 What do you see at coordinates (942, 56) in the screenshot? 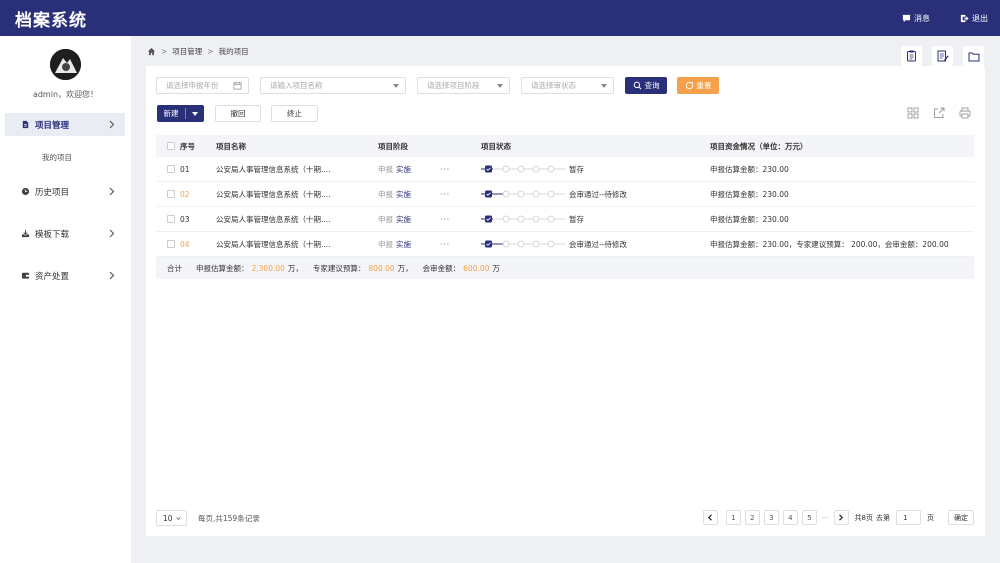
I see `edit-document-button` at bounding box center [942, 56].